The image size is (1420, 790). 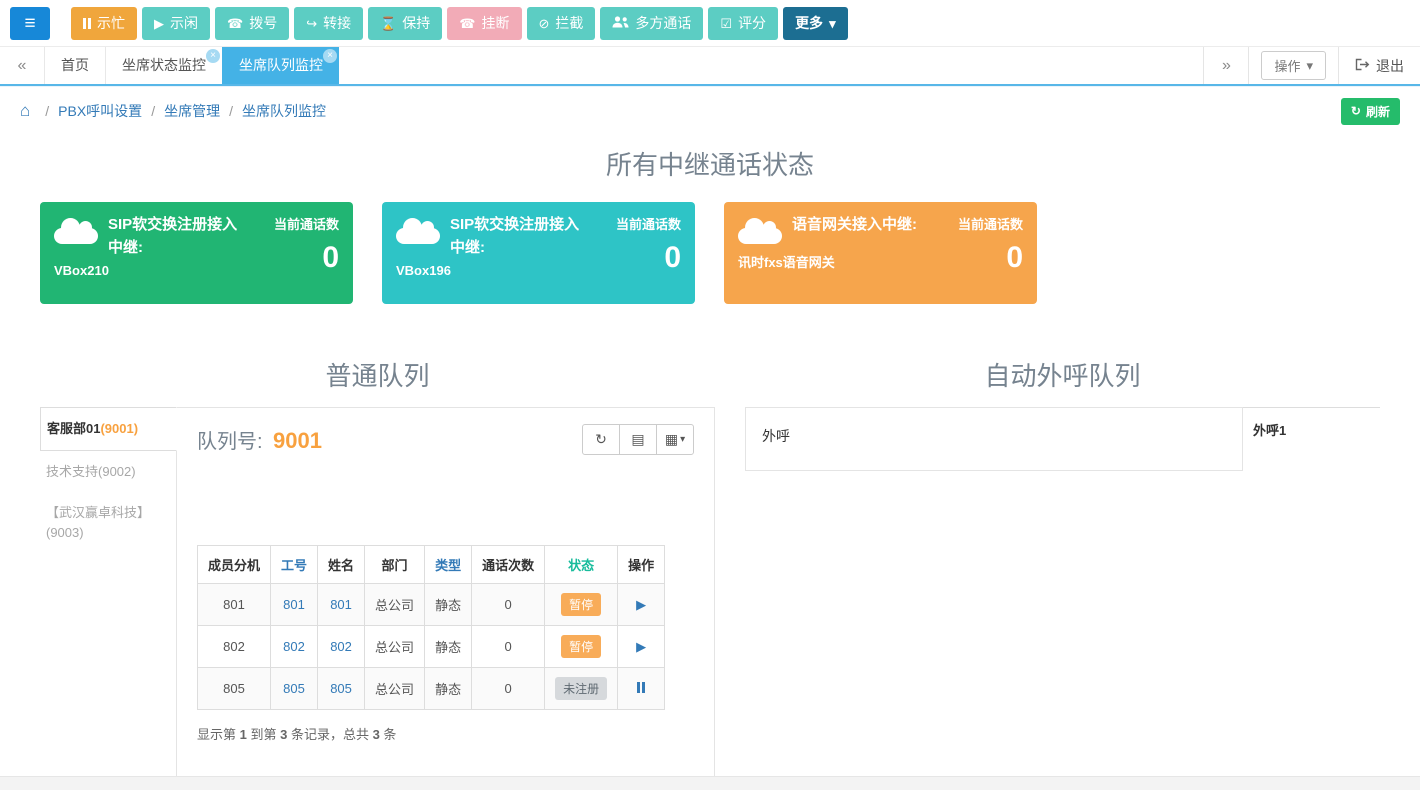 What do you see at coordinates (329, 23) in the screenshot?
I see `toolbar-button-transfer: ↪ 转接` at bounding box center [329, 23].